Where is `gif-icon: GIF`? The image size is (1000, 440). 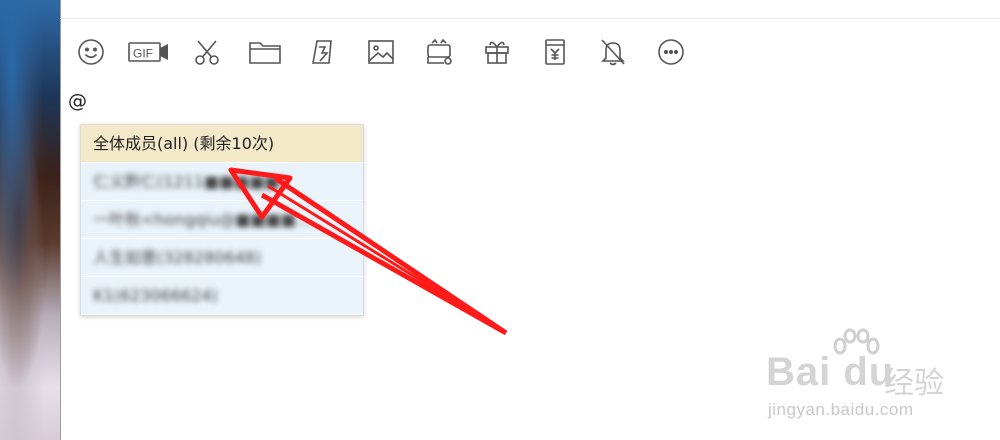
gif-icon: GIF is located at coordinates (149, 52).